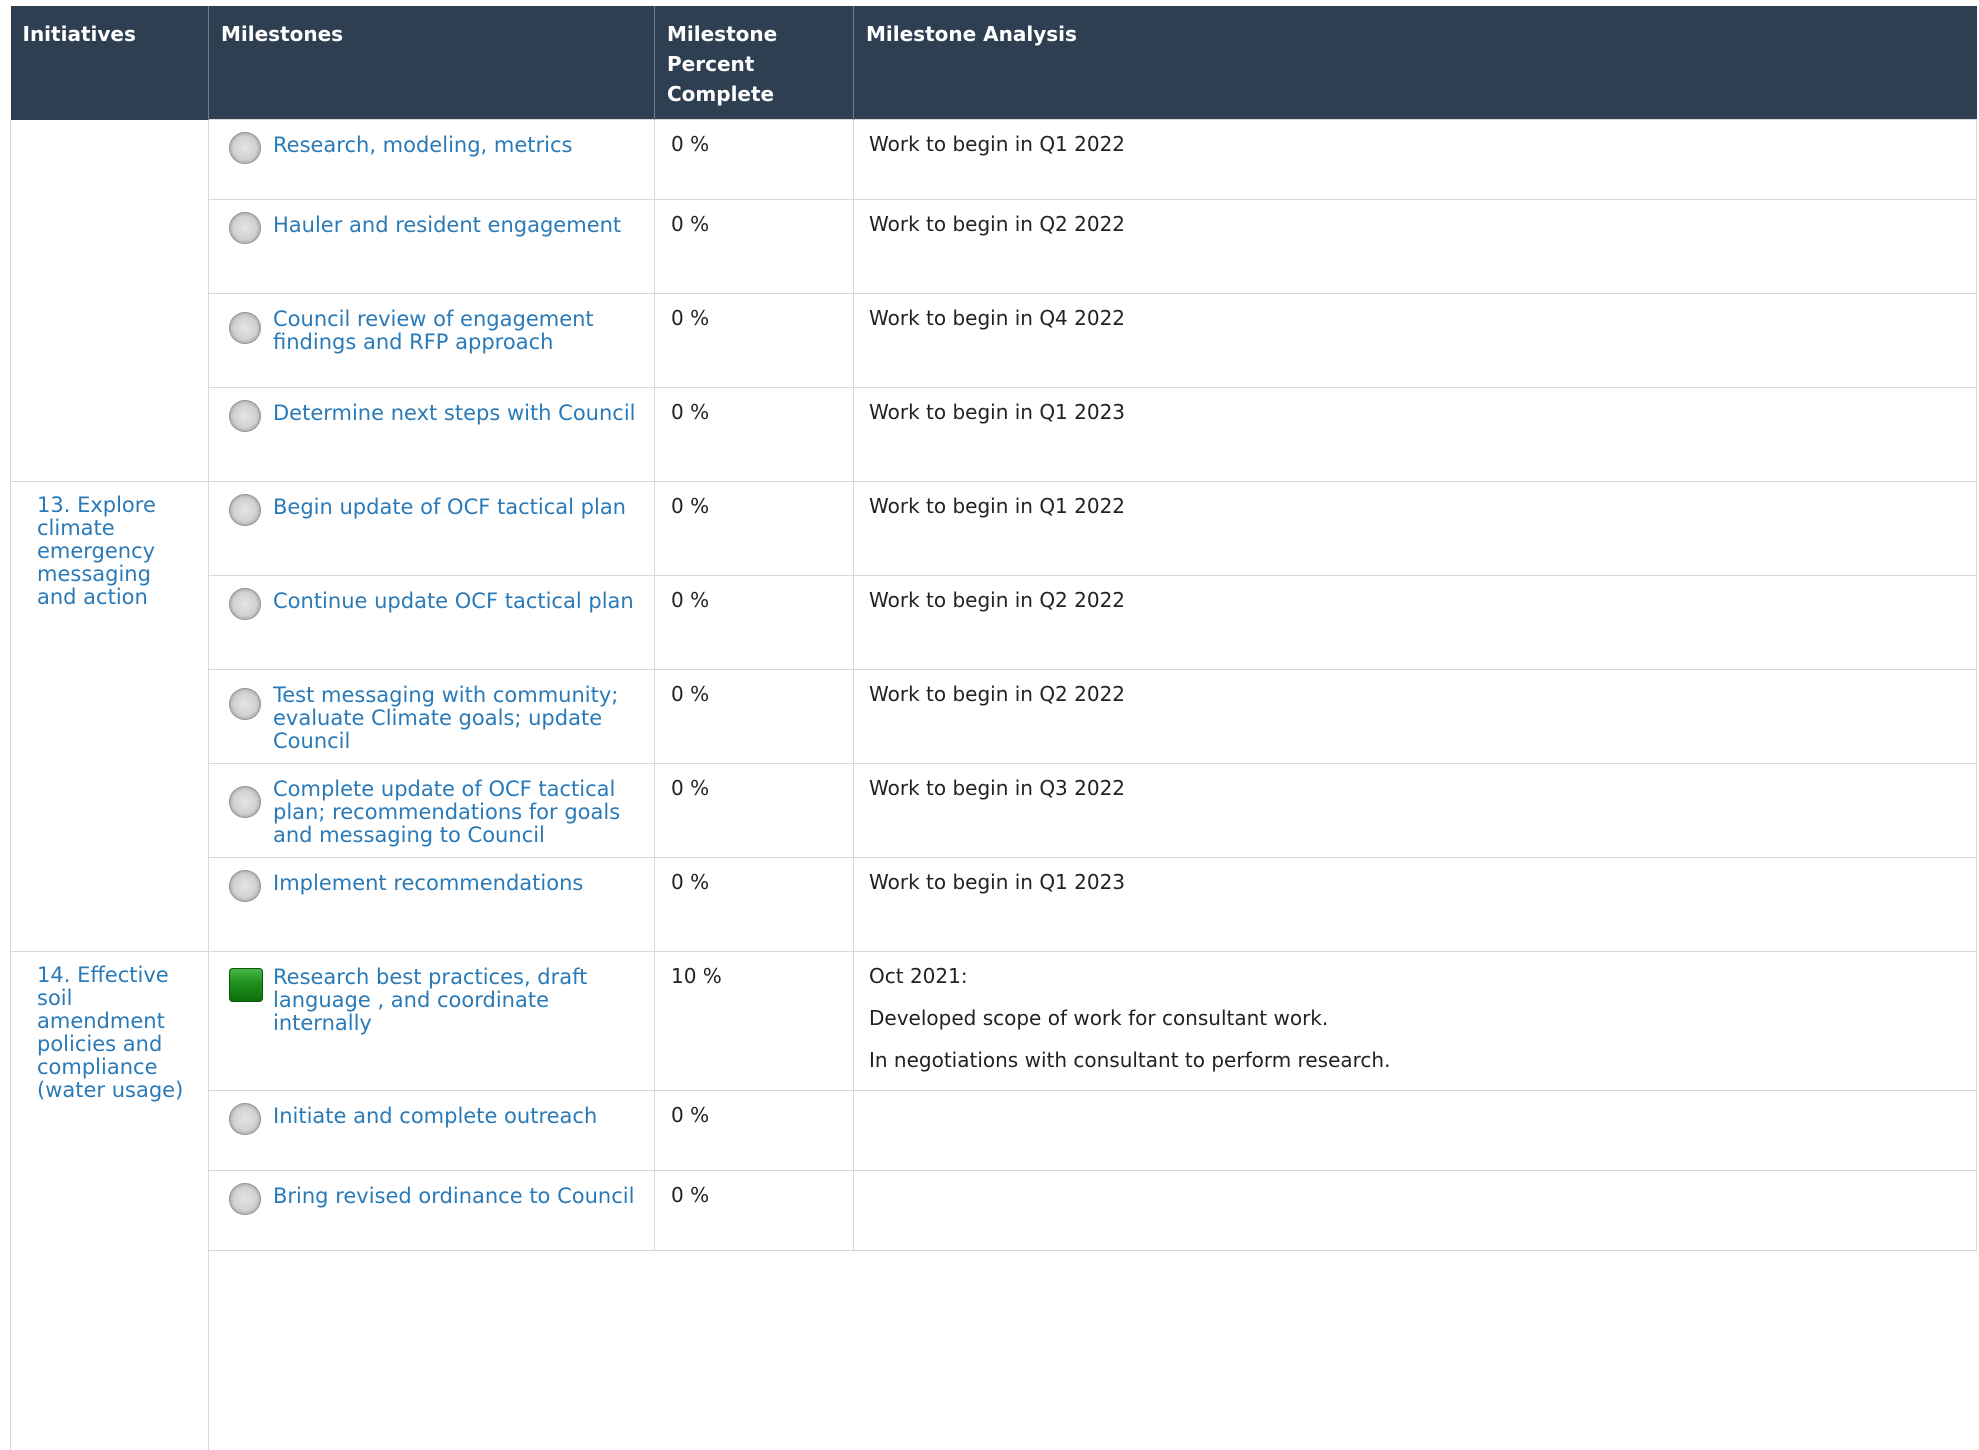  Describe the element at coordinates (1415, 138) in the screenshot. I see `milestone-analysis: Work to begin in Q1 2022` at that location.